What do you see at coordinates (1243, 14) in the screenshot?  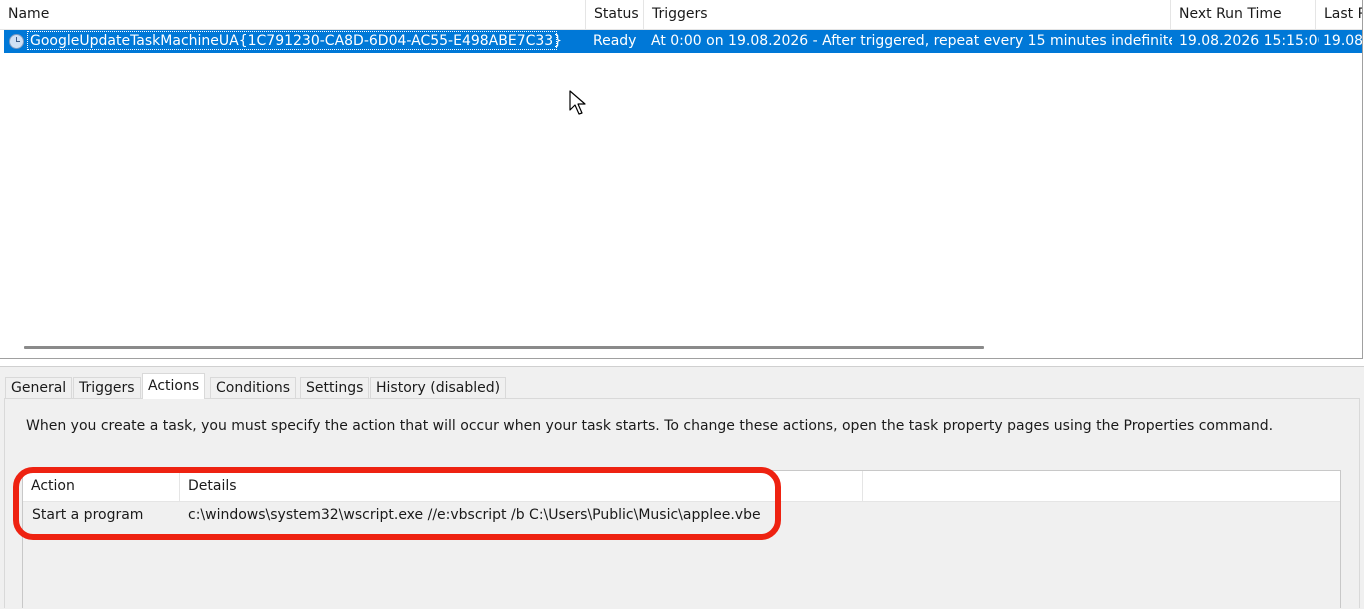 I see `column-header-next-run-time: Next Run Time` at bounding box center [1243, 14].